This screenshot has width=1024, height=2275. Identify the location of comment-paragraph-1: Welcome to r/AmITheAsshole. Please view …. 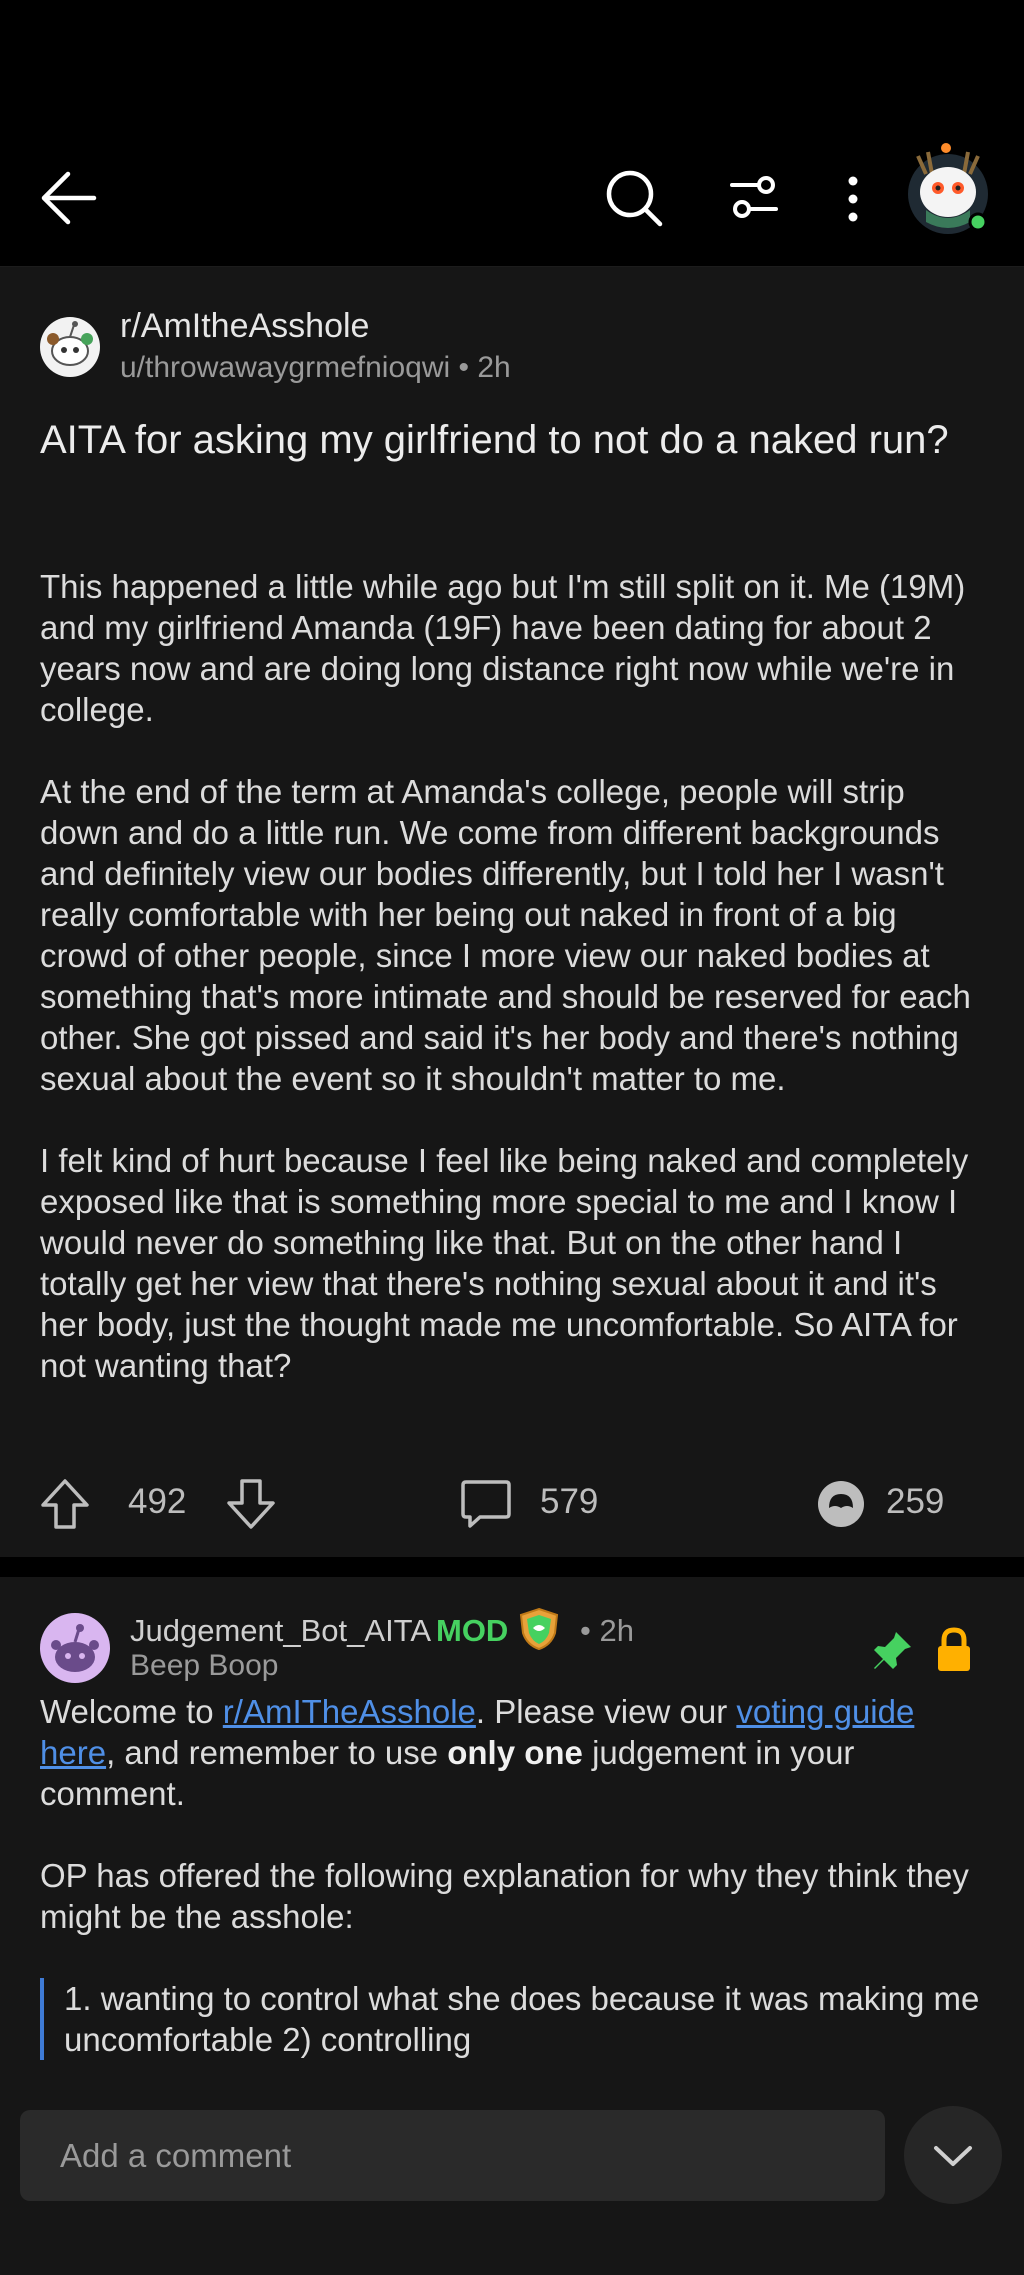
(515, 1752).